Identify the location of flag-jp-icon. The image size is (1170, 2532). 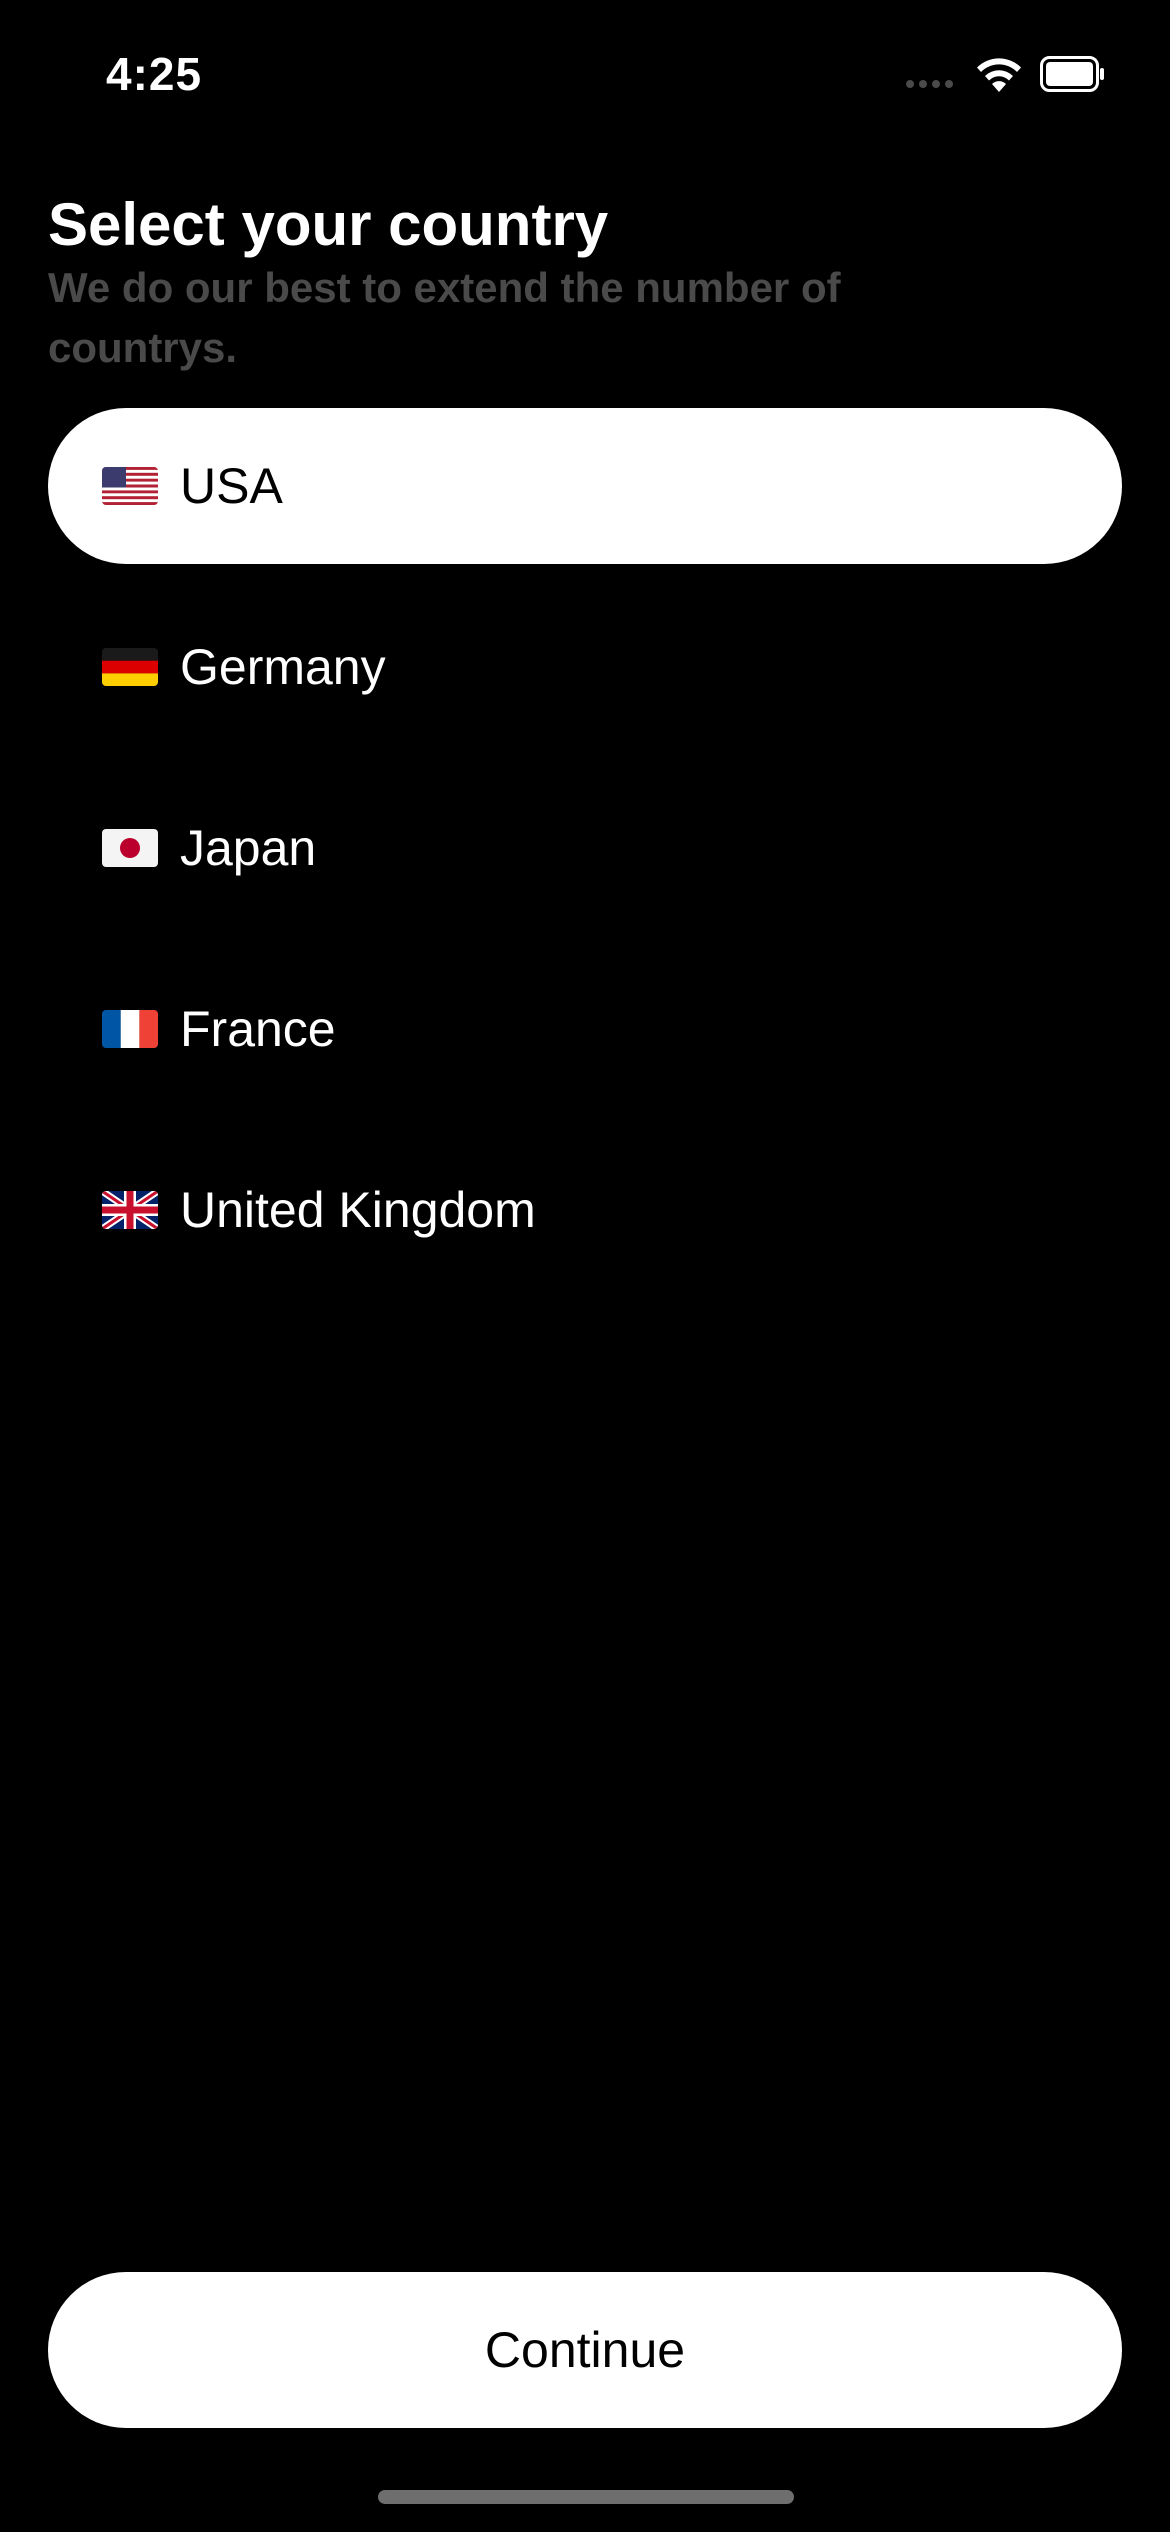
(130, 848).